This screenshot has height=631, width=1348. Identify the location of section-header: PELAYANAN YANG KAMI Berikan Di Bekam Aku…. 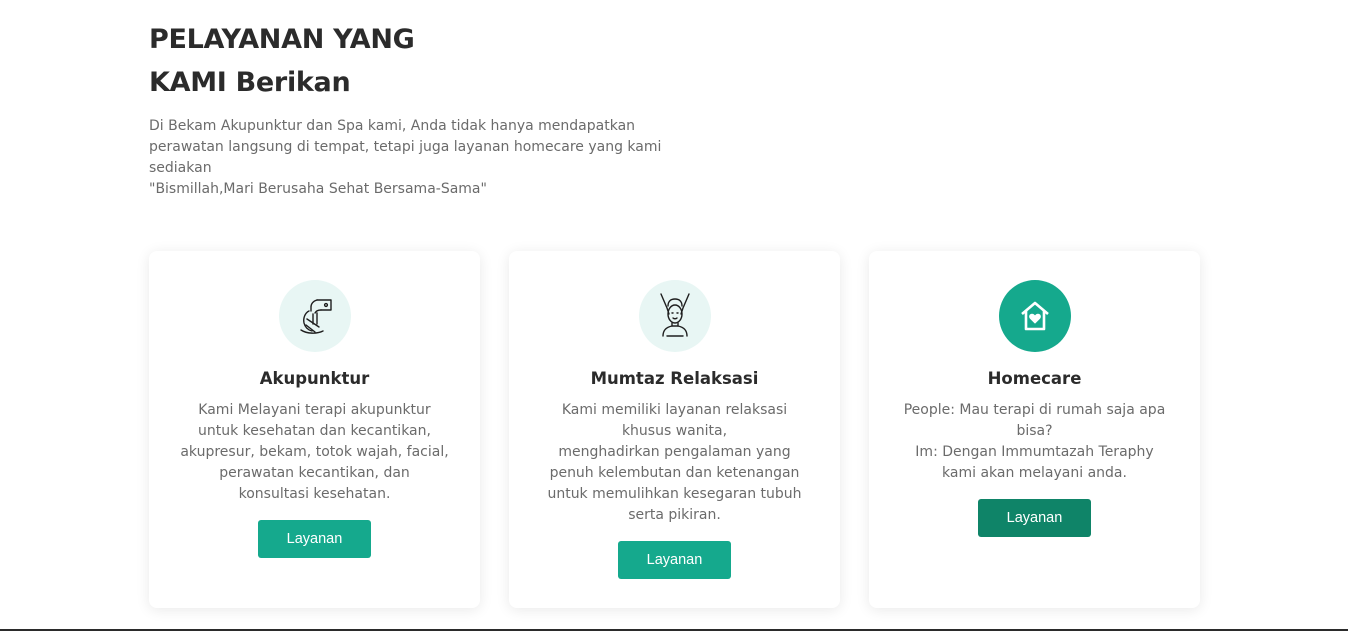
(429, 109).